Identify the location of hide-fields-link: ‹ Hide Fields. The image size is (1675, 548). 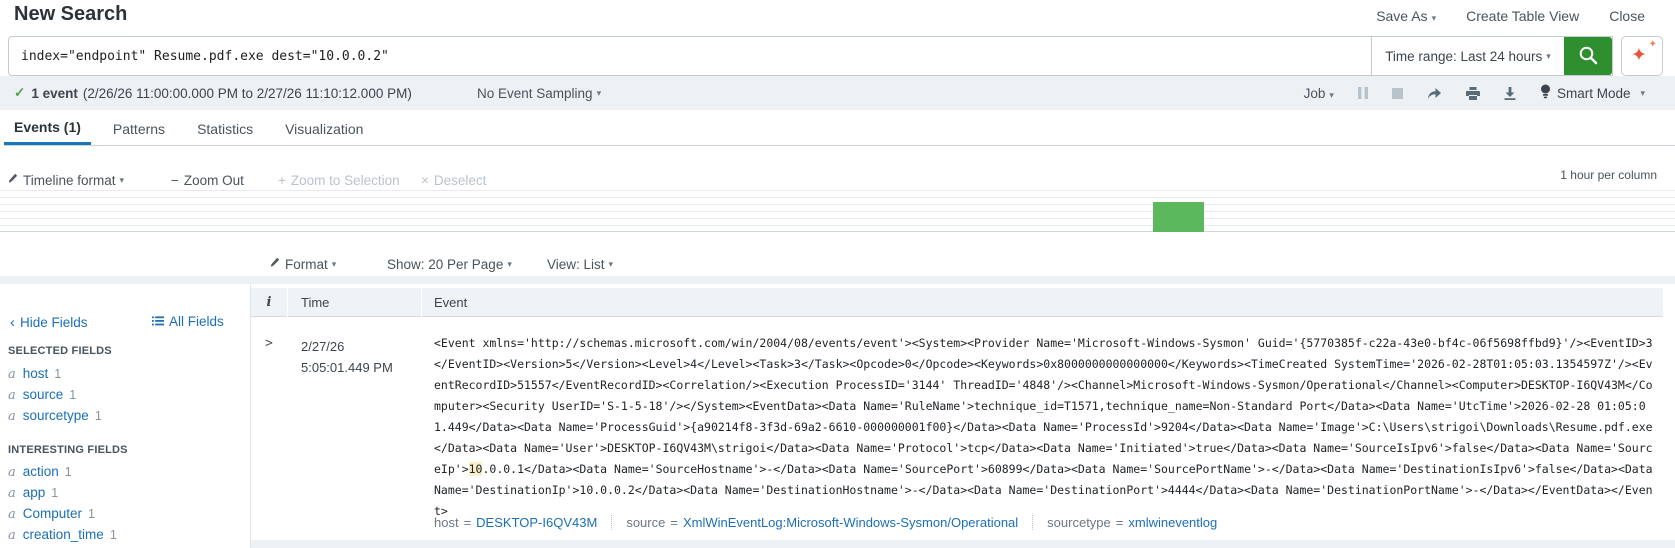
(49, 322).